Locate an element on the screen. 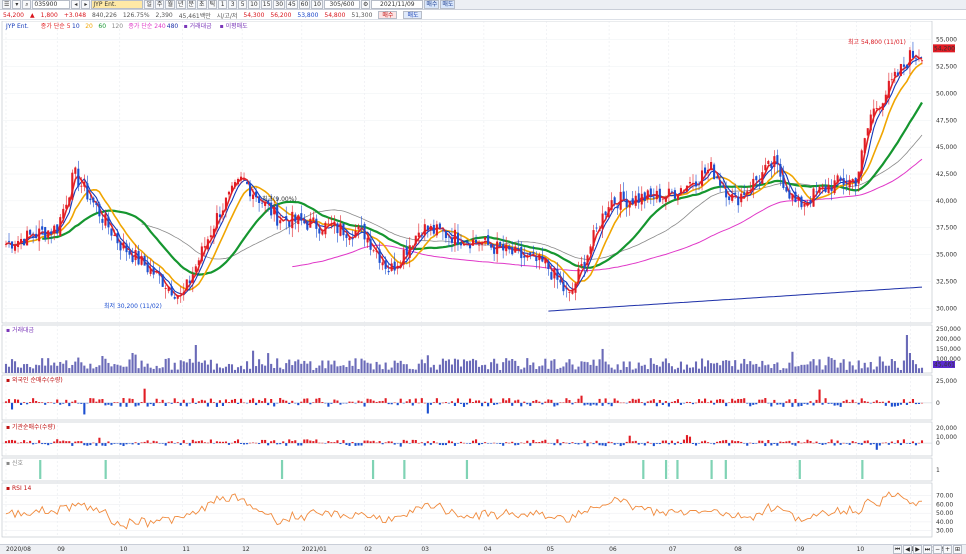 This screenshot has width=966, height=554. data-count-field: 305/600 is located at coordinates (341, 4).